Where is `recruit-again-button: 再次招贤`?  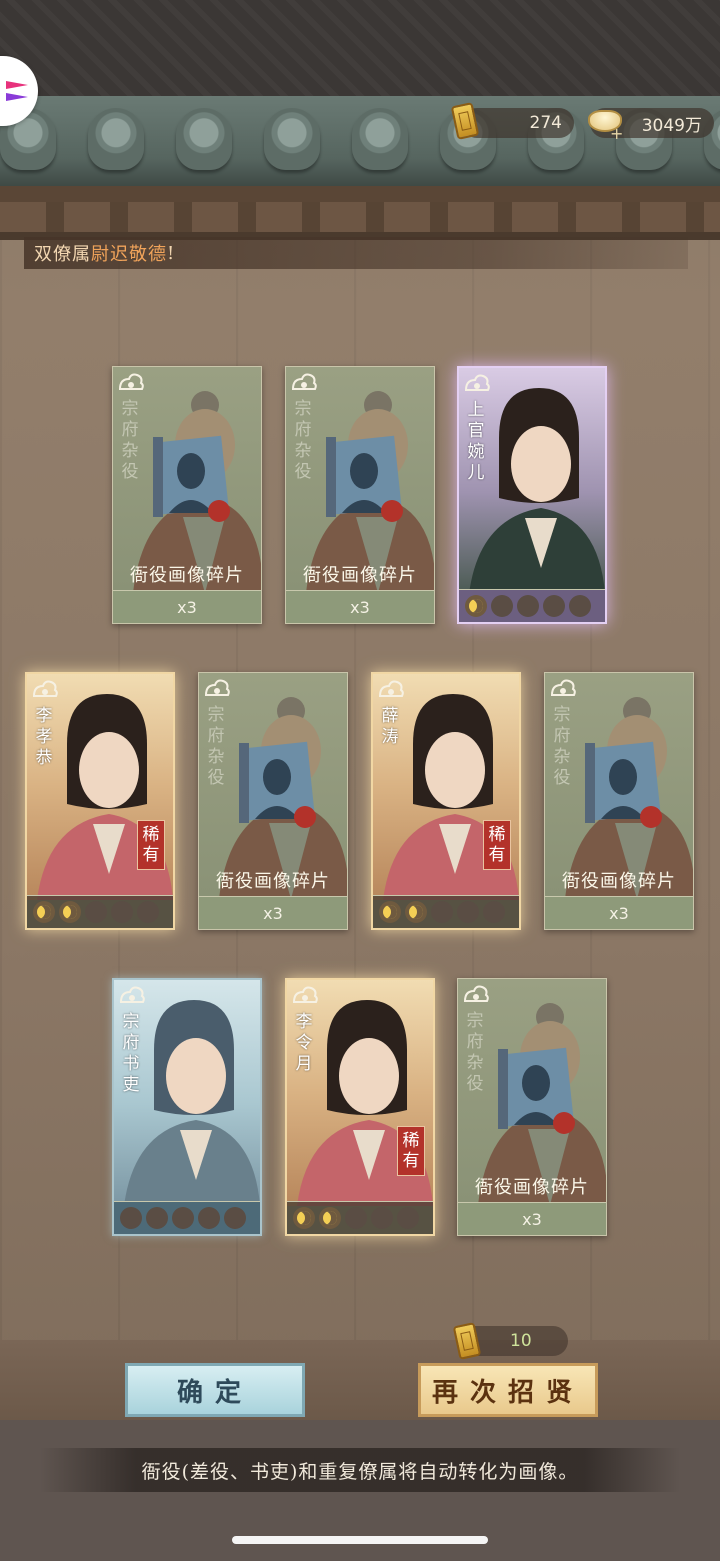 recruit-again-button: 再次招贤 is located at coordinates (508, 1390).